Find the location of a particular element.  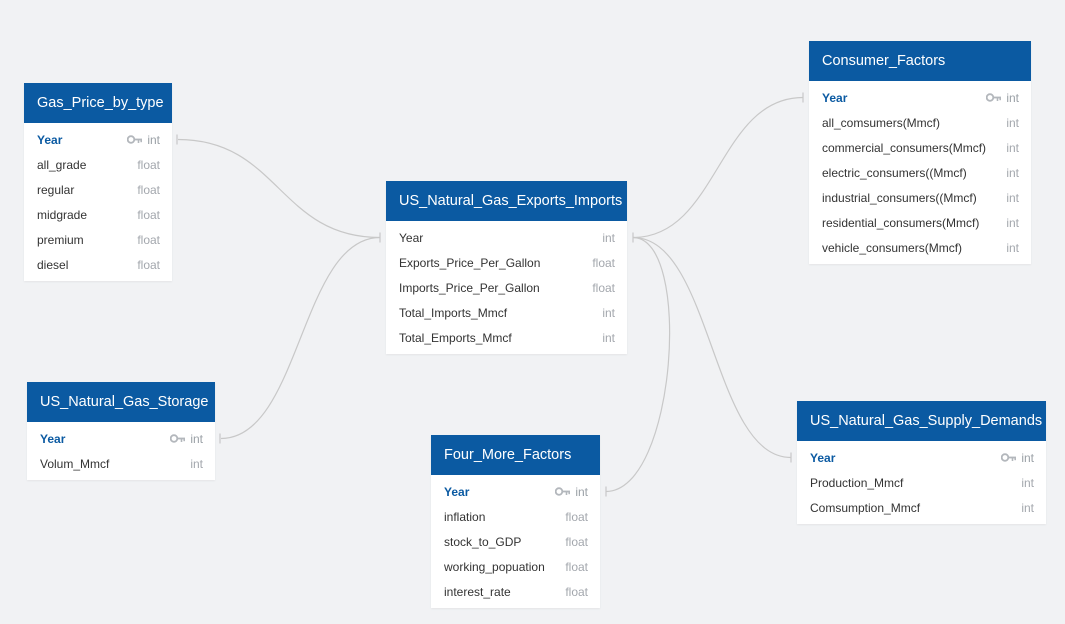

column-row-total-emports-mmcf: Total_Emports_Mmcf int is located at coordinates (506, 337).